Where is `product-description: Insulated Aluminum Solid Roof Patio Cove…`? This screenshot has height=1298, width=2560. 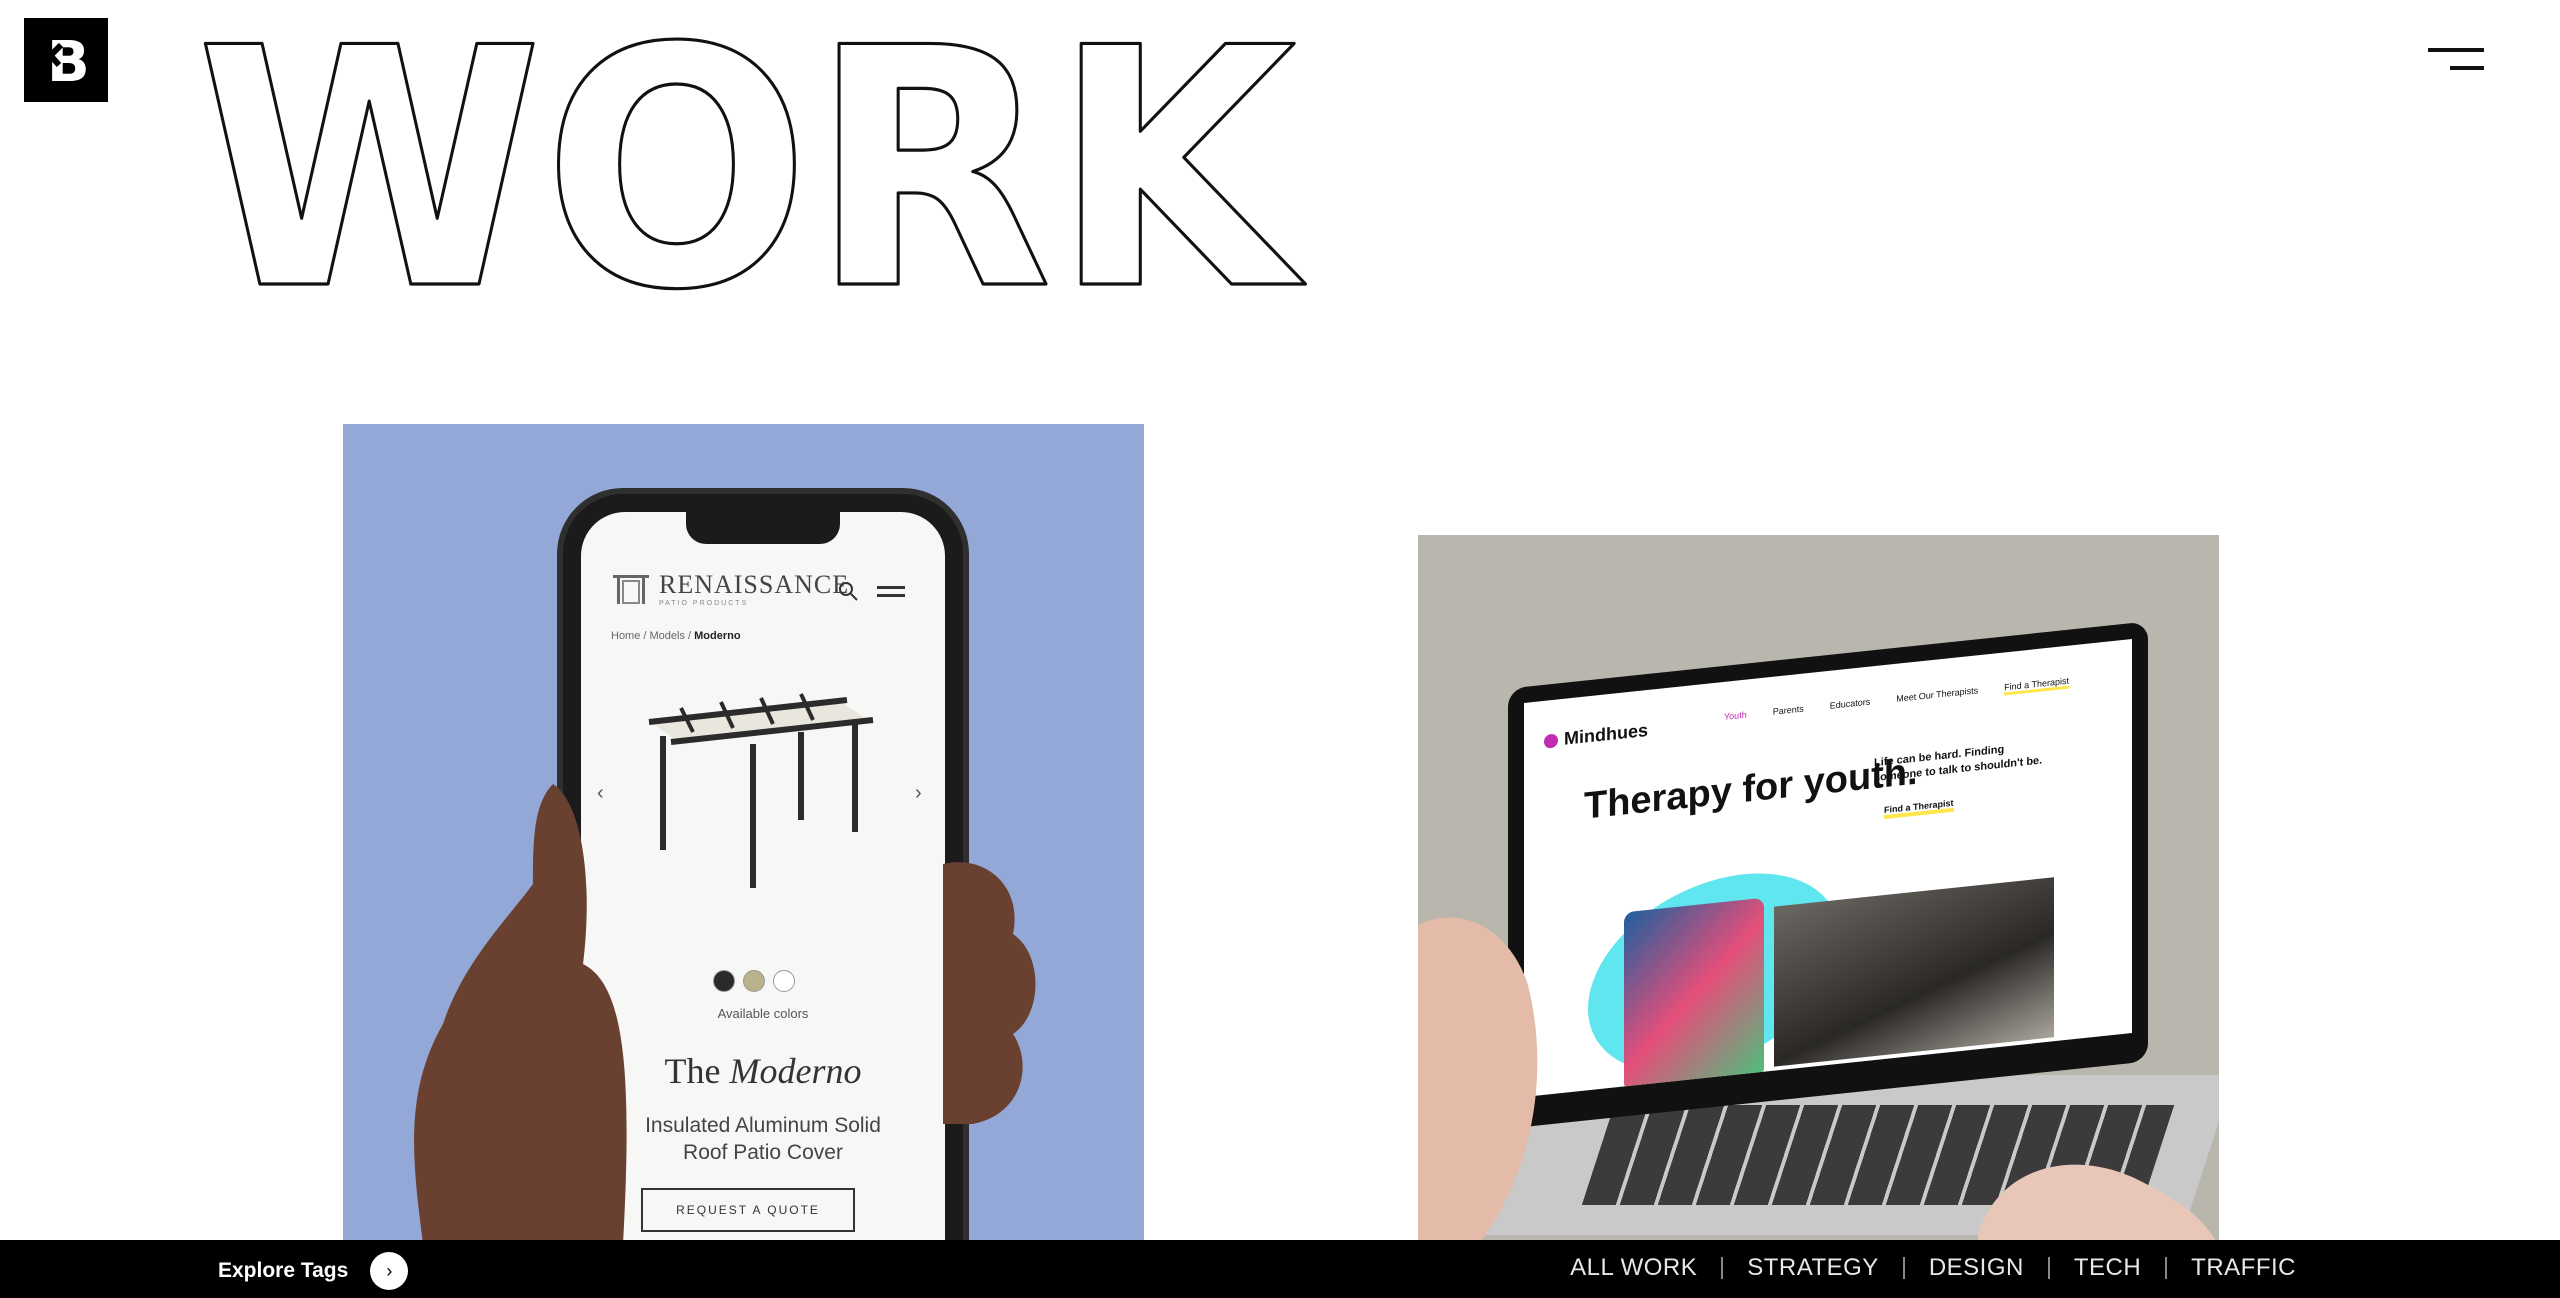
product-description: Insulated Aluminum Solid Roof Patio Cove… is located at coordinates (763, 1139).